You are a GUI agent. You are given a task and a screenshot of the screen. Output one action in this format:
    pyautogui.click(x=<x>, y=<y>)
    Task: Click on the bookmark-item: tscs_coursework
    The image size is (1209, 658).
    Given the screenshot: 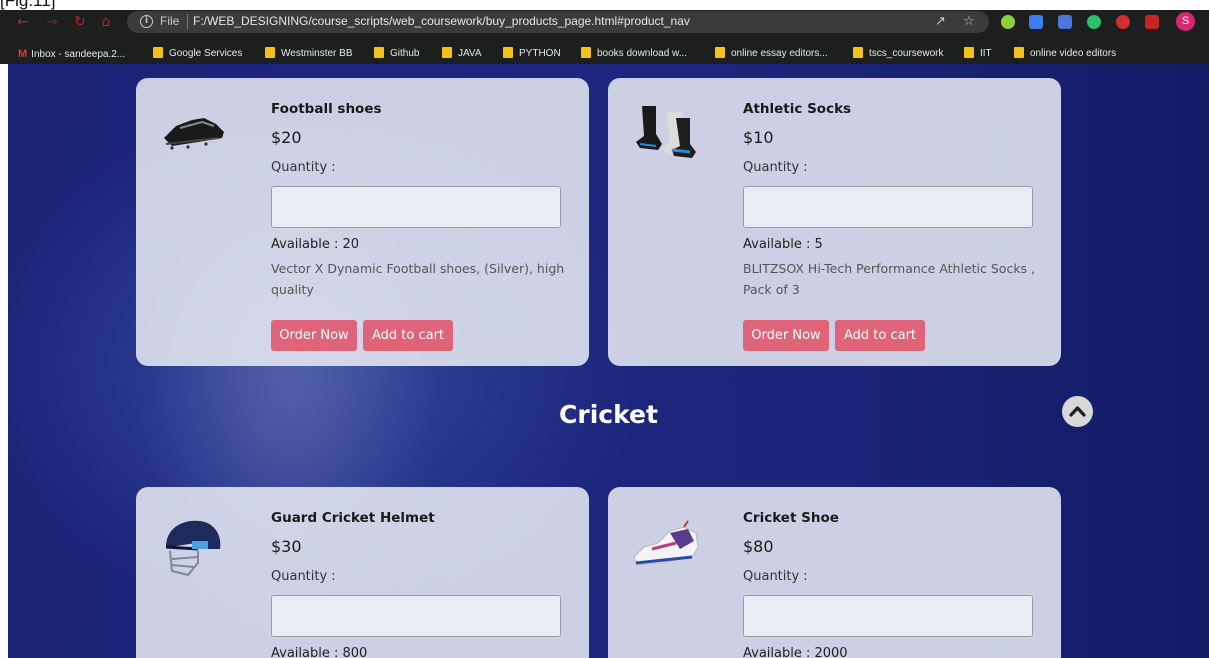 What is the action you would take?
    pyautogui.click(x=898, y=54)
    